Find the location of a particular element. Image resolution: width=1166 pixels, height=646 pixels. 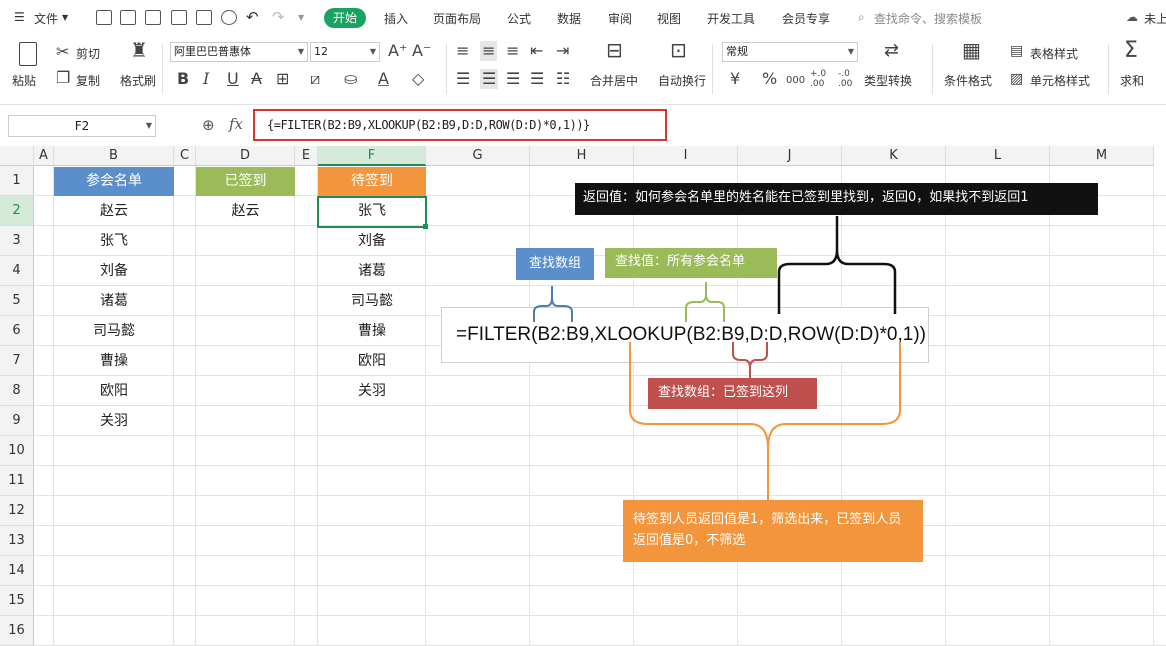

lookup-array-brace is located at coordinates (553, 304).